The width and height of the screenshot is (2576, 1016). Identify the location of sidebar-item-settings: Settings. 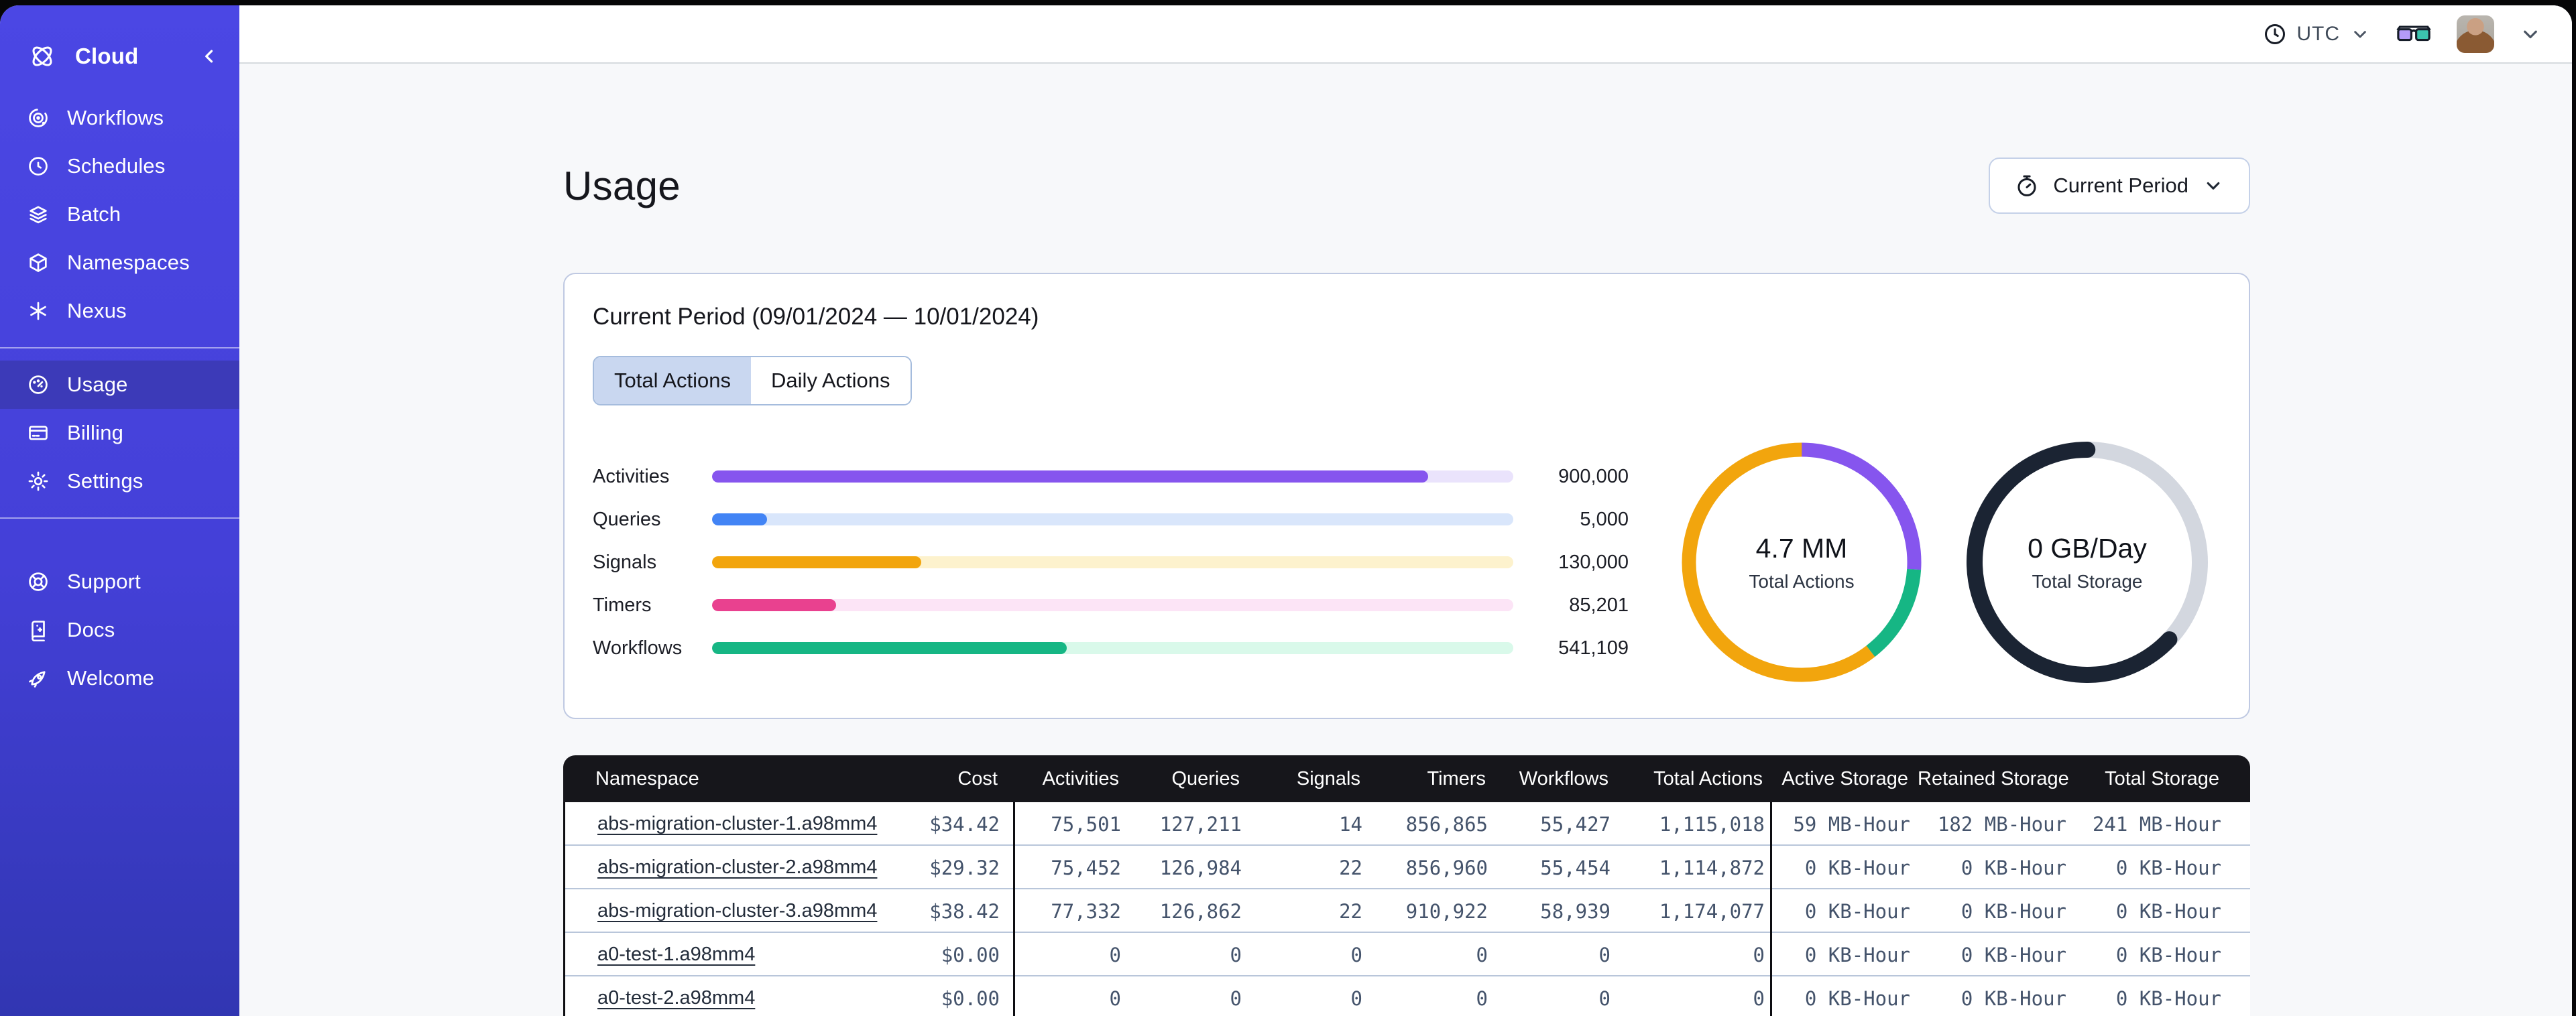
(119, 481).